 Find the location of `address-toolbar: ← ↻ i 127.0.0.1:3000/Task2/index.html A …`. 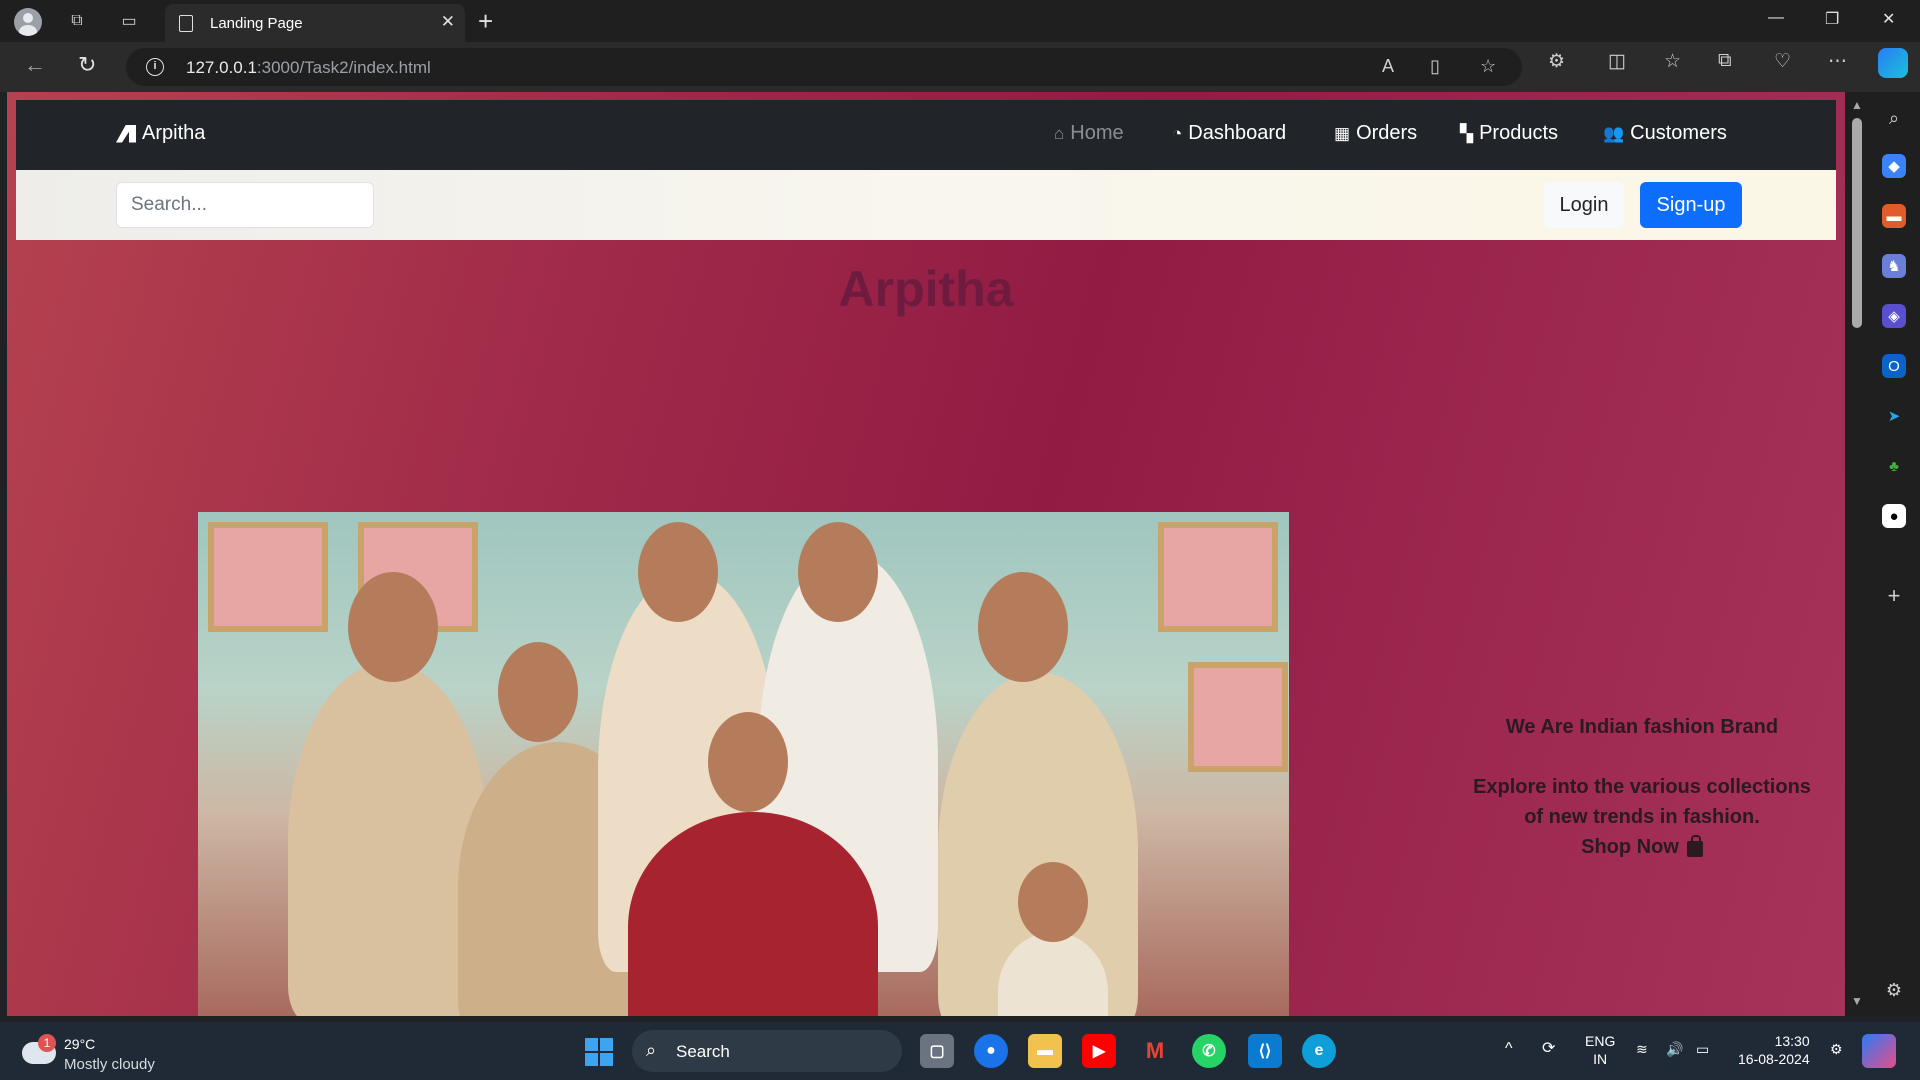

address-toolbar: ← ↻ i 127.0.0.1:3000/Task2/index.html A … is located at coordinates (960, 67).